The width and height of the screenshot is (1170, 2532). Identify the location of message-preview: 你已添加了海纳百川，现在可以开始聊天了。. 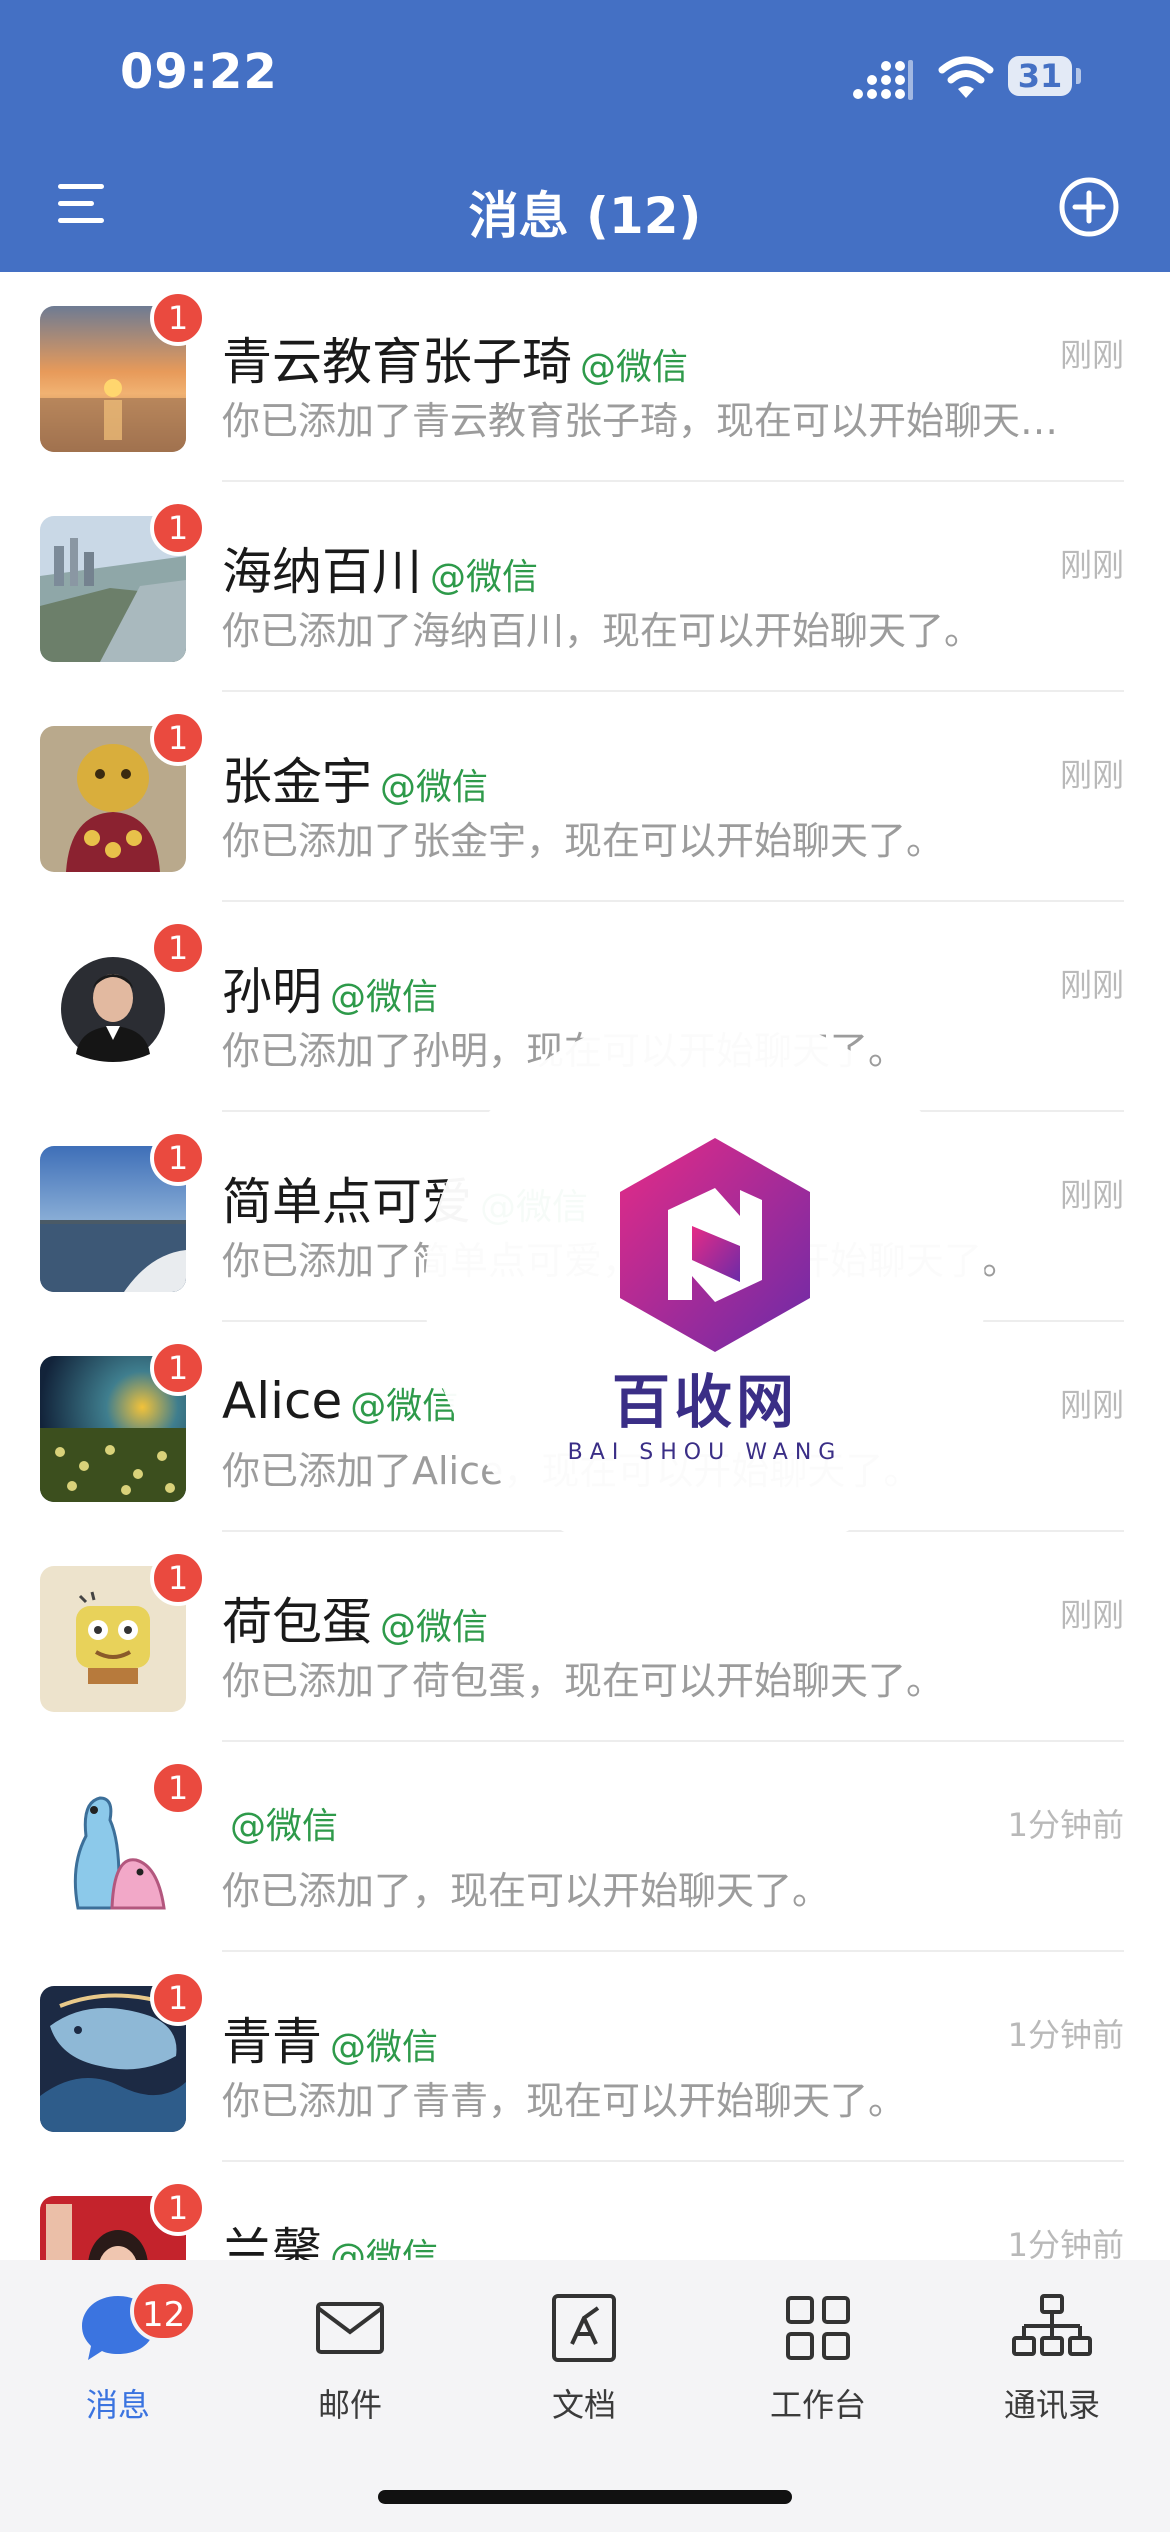
(602, 631).